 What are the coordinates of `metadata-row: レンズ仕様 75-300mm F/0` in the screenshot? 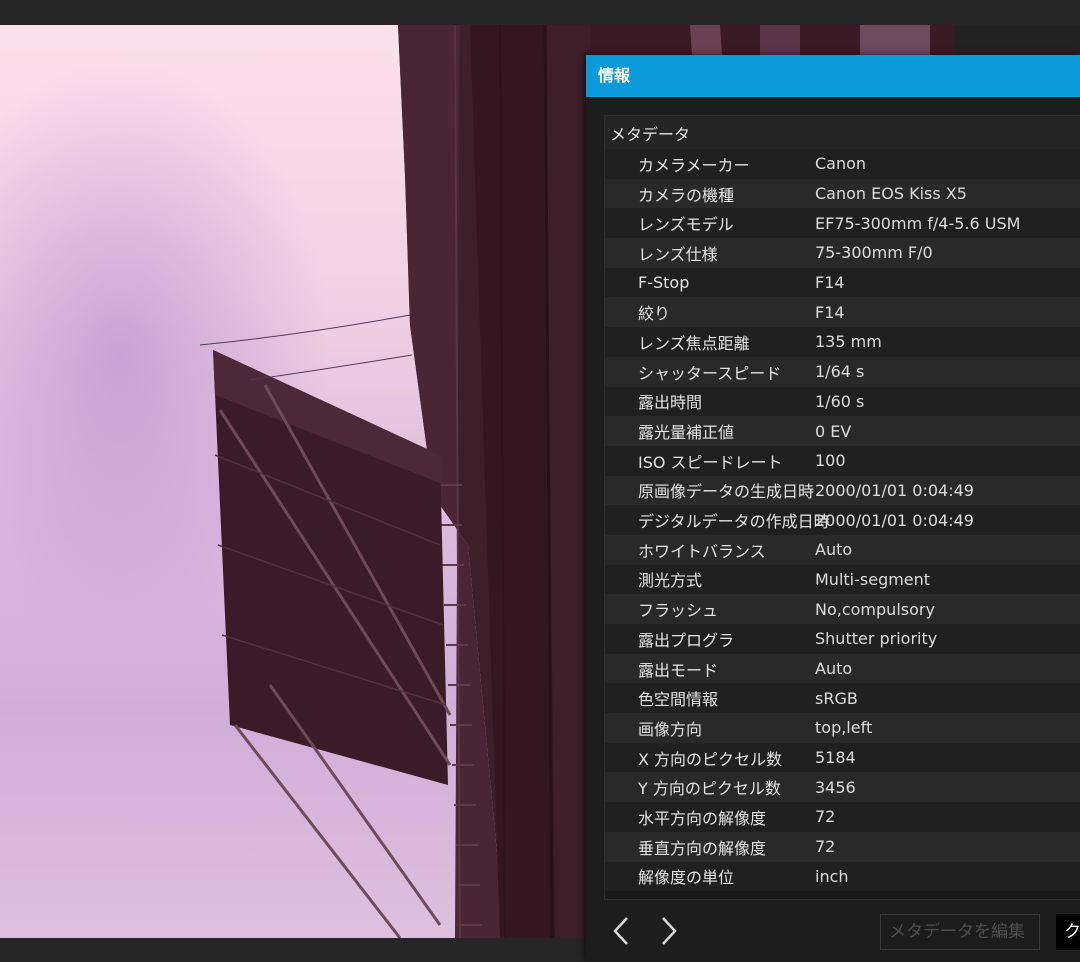 It's located at (842, 253).